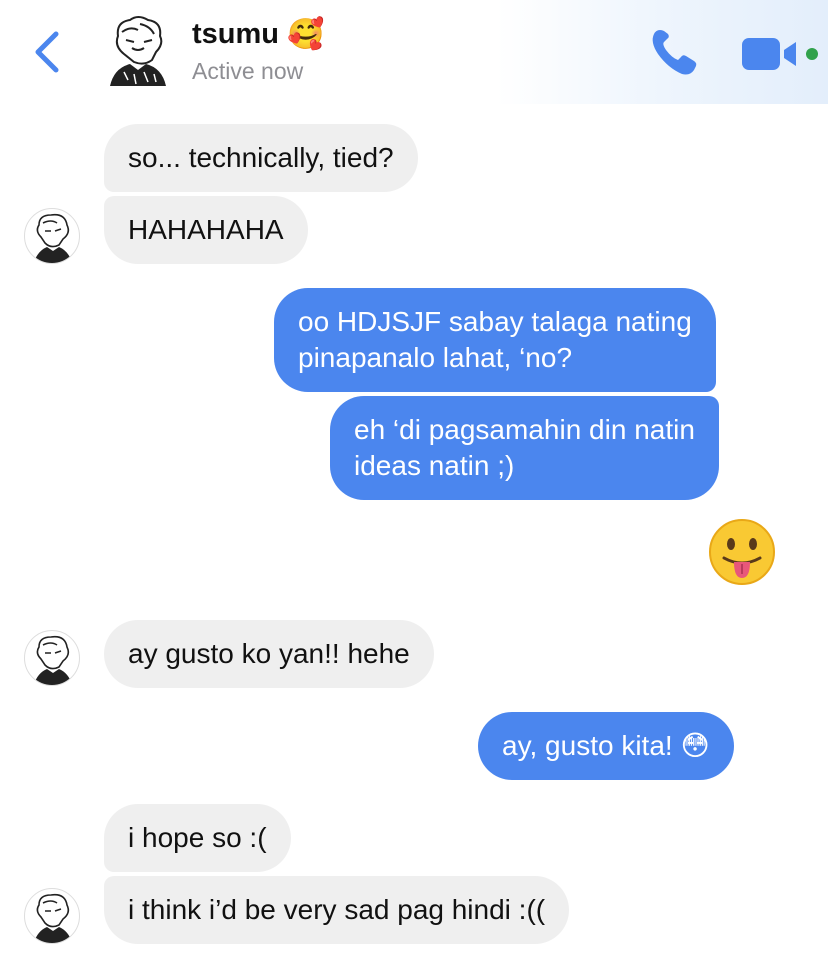 The image size is (828, 958). I want to click on message-text: so... technically, tied?, so click(261, 157).